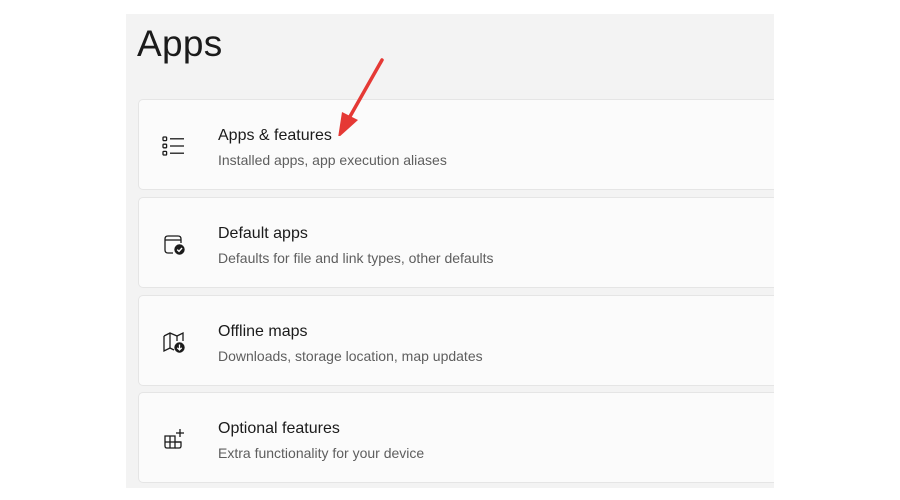  What do you see at coordinates (321, 453) in the screenshot?
I see `optional-features-subtitle: Extra functionality for your device` at bounding box center [321, 453].